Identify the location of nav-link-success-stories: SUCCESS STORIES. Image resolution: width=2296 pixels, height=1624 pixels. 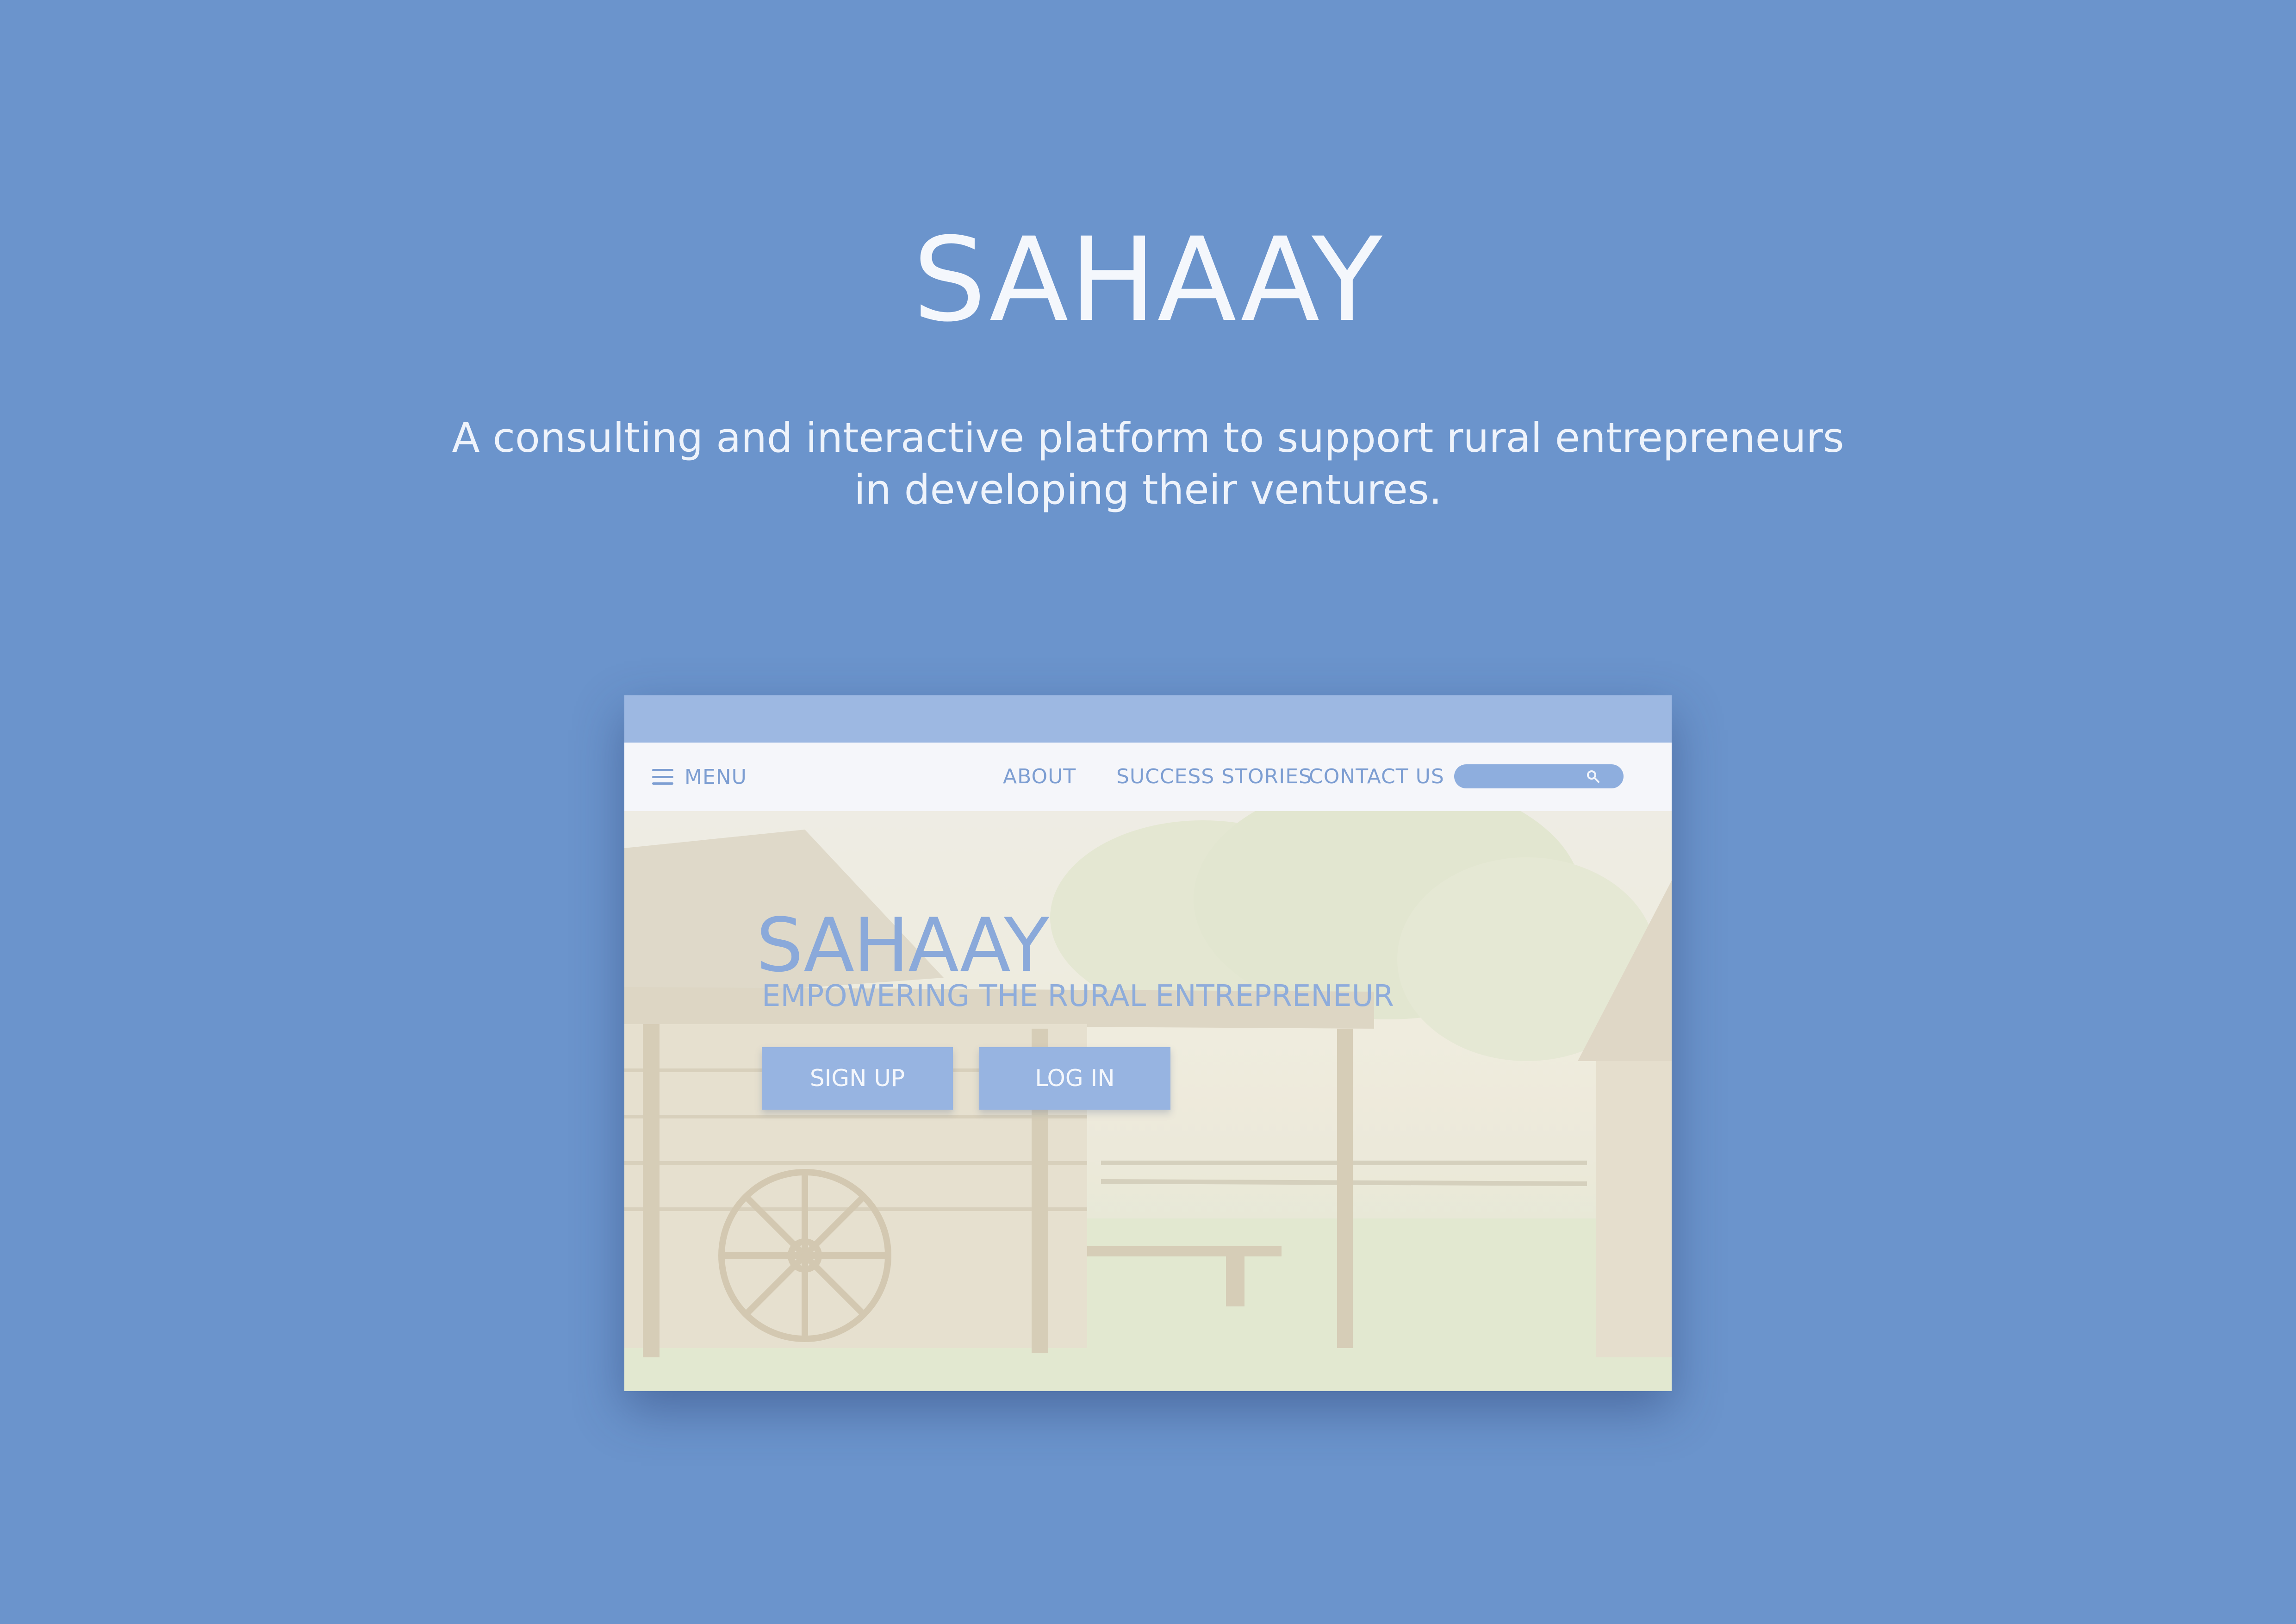
(1214, 777).